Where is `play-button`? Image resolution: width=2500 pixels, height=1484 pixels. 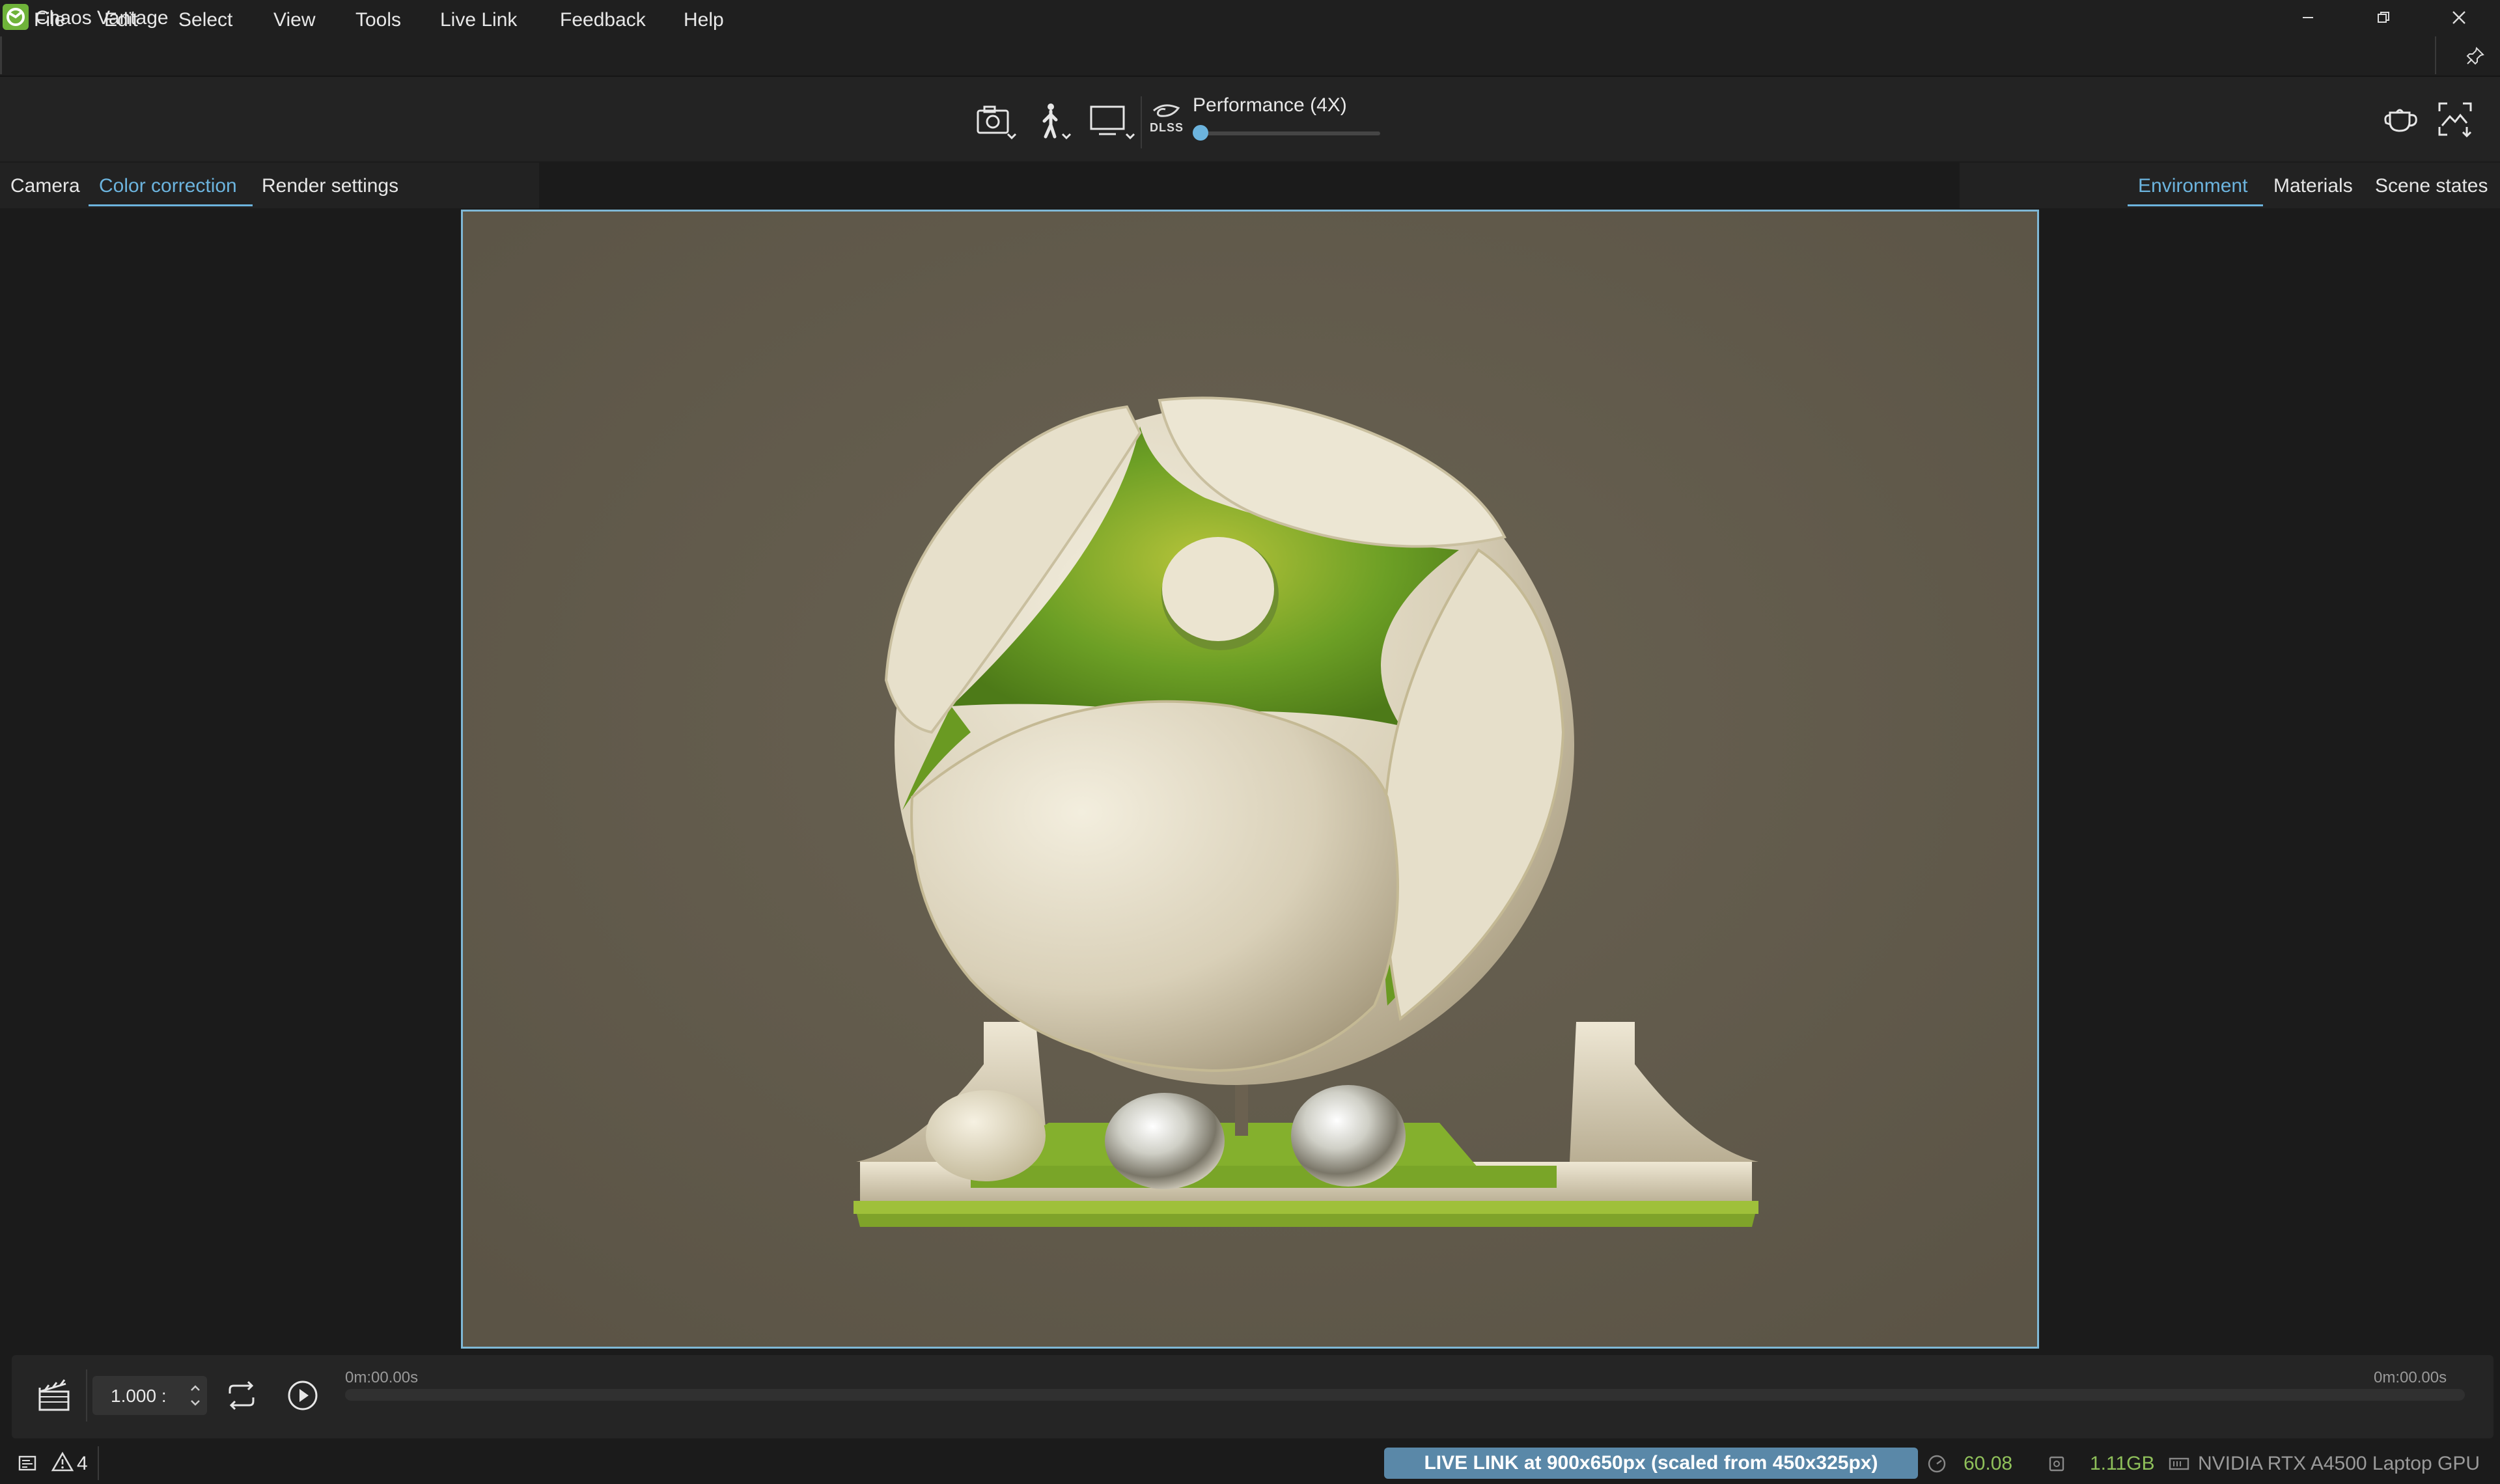
play-button is located at coordinates (303, 1395).